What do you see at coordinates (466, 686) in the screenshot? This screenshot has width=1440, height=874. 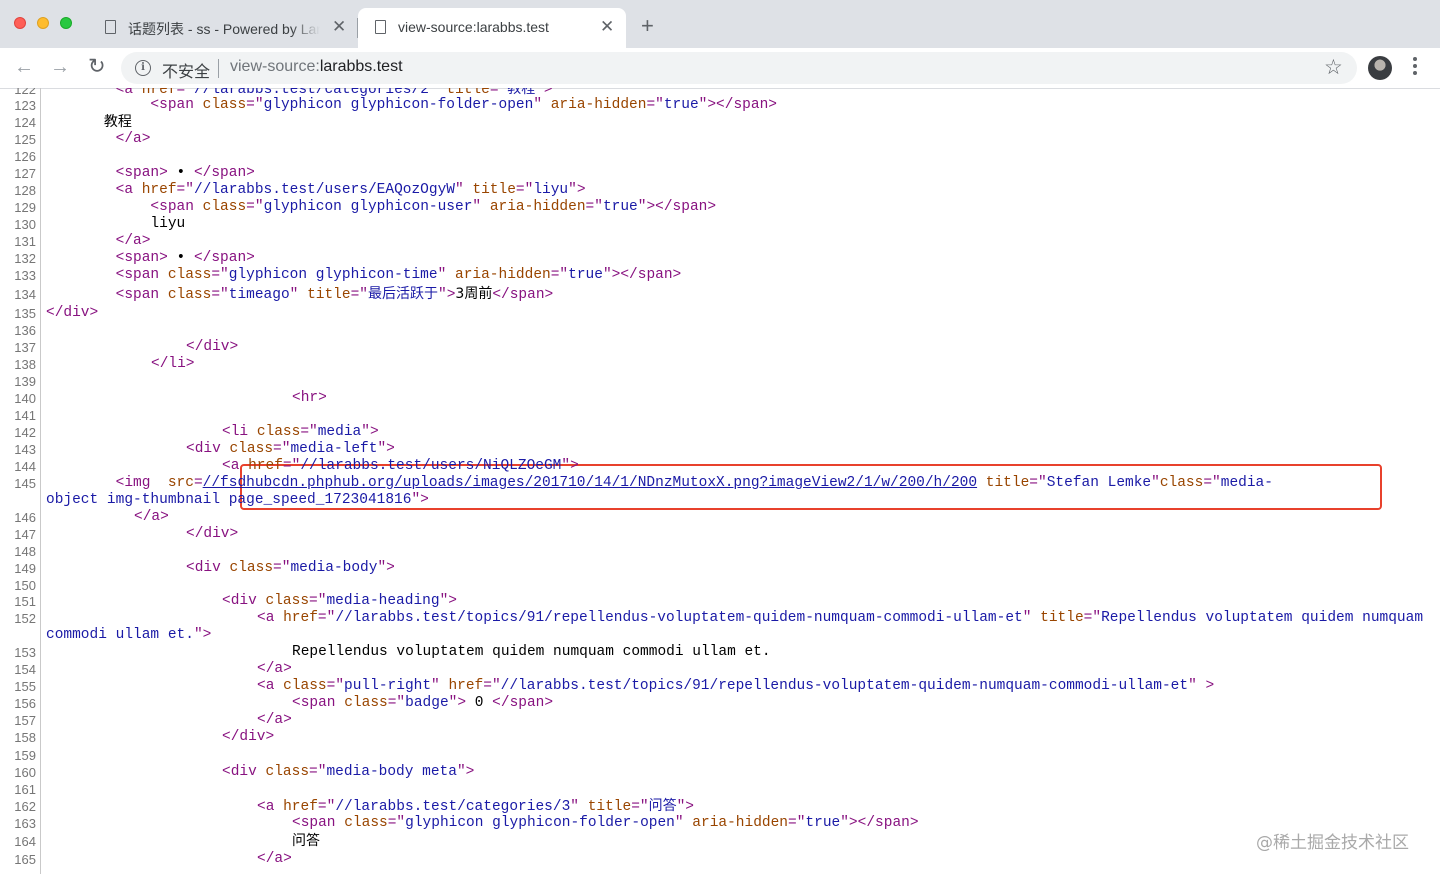 I see `code-token: href` at bounding box center [466, 686].